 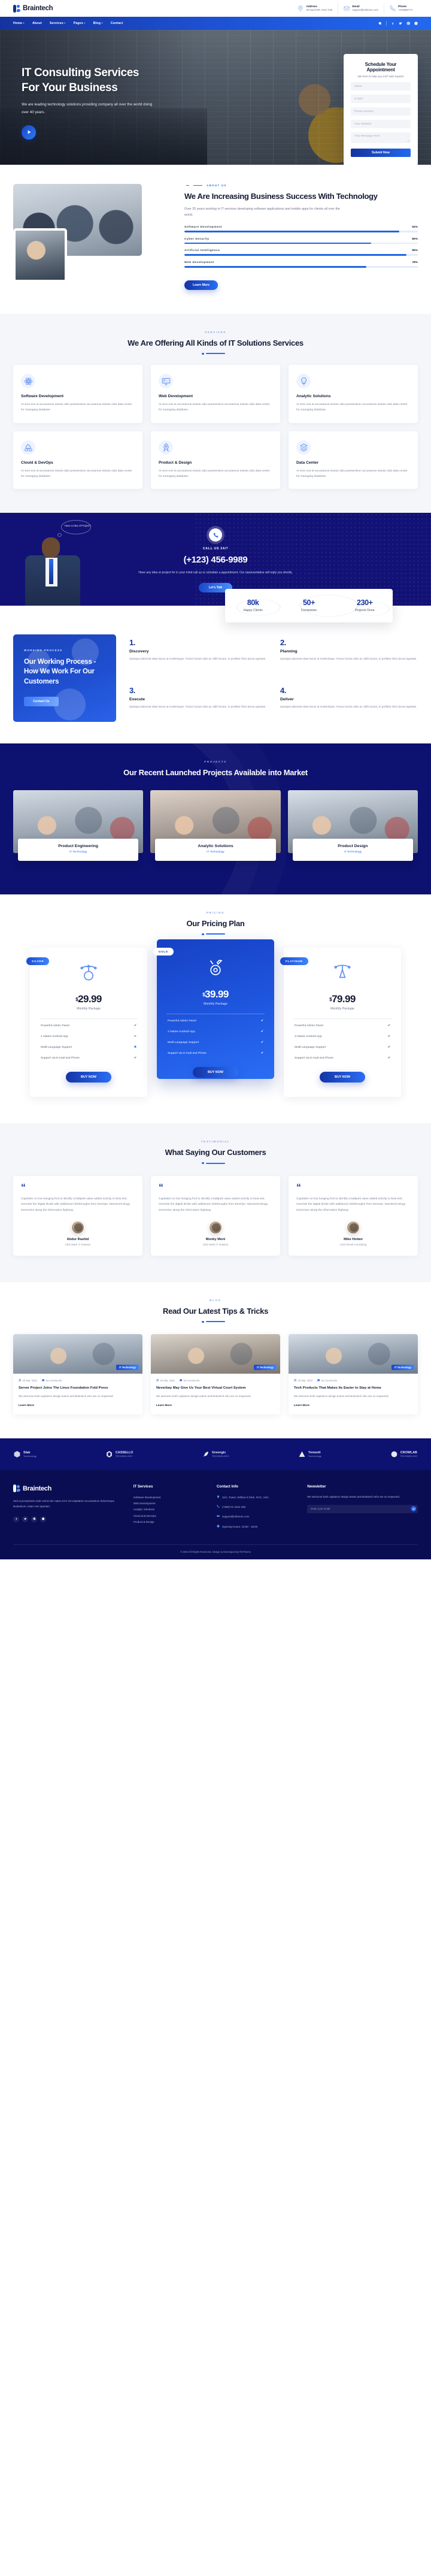 What do you see at coordinates (381, 111) in the screenshot?
I see `phone-field: Phone Number` at bounding box center [381, 111].